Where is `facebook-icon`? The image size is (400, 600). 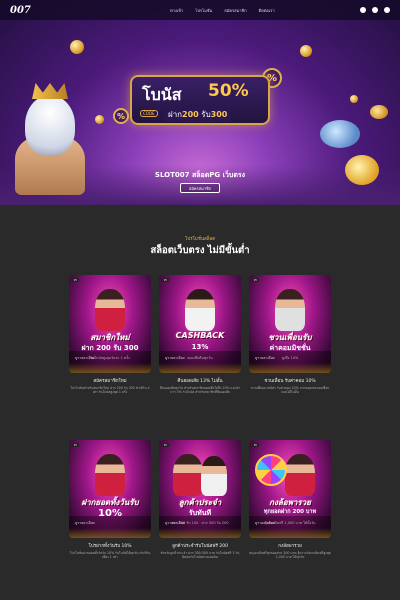 facebook-icon is located at coordinates (363, 10).